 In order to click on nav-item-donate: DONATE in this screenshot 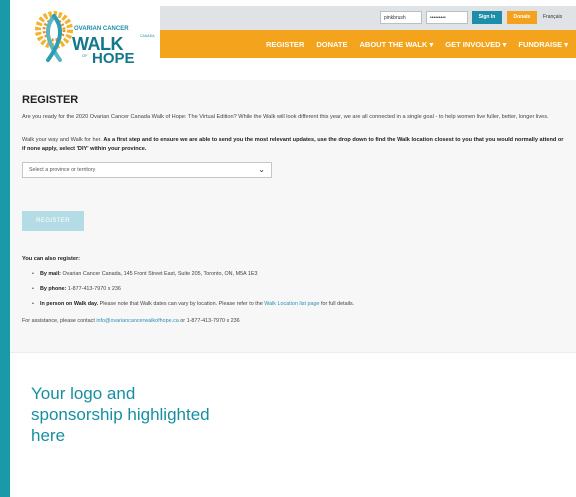, I will do `click(331, 44)`.